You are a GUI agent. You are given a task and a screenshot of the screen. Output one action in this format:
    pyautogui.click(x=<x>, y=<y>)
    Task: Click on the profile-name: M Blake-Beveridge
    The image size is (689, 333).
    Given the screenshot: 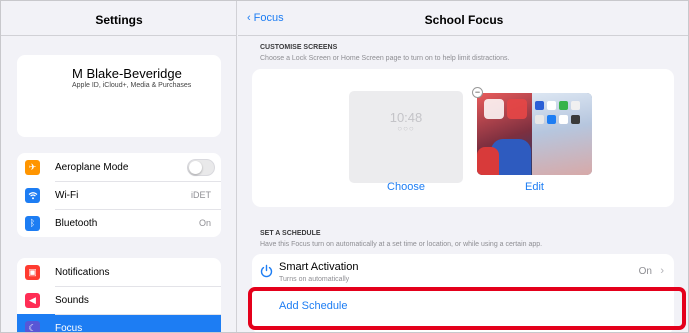 What is the action you would take?
    pyautogui.click(x=127, y=73)
    